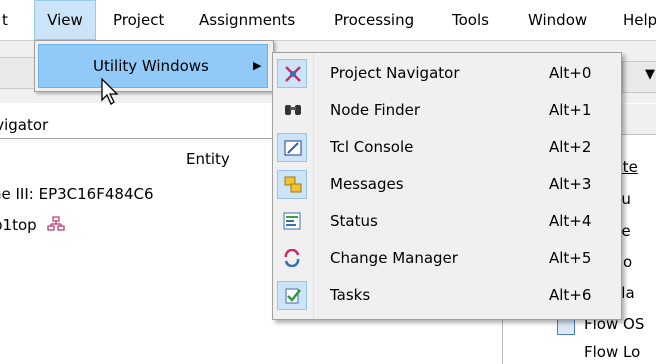 This screenshot has width=656, height=364. What do you see at coordinates (257, 65) in the screenshot?
I see `submenu-arrow-icon: ▶` at bounding box center [257, 65].